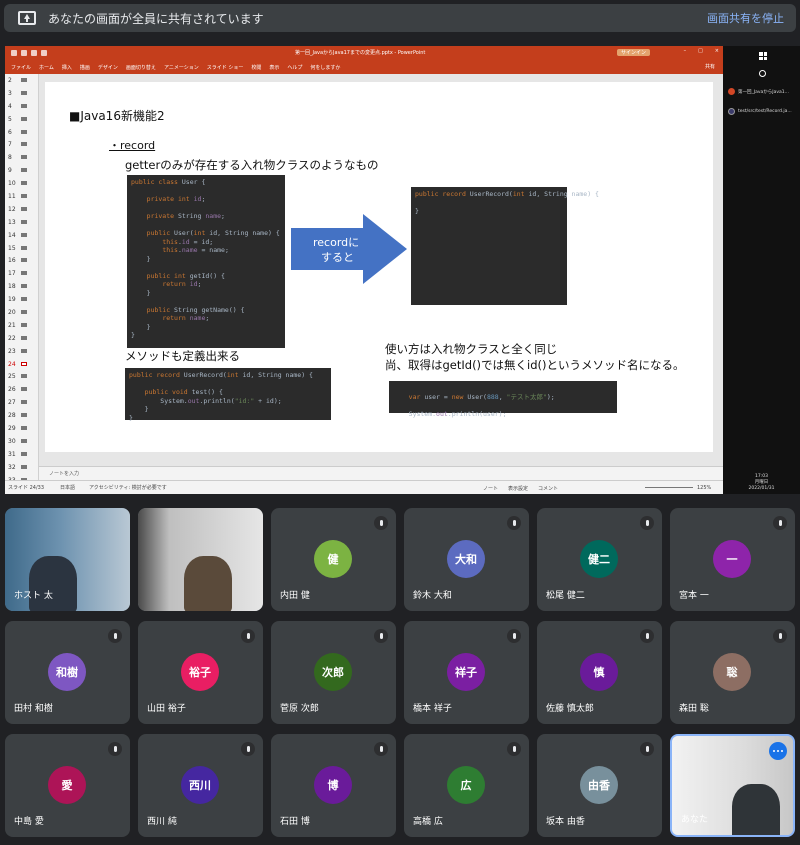 The width and height of the screenshot is (800, 845). What do you see at coordinates (85, 67) in the screenshot?
I see `ribbon-tab: 描画` at bounding box center [85, 67].